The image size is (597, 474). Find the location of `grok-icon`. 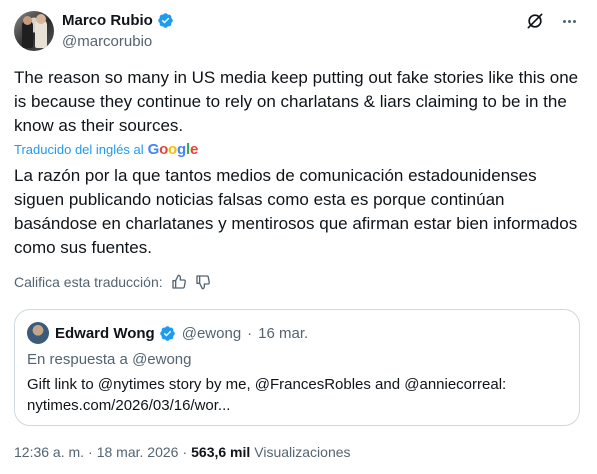

grok-icon is located at coordinates (535, 21).